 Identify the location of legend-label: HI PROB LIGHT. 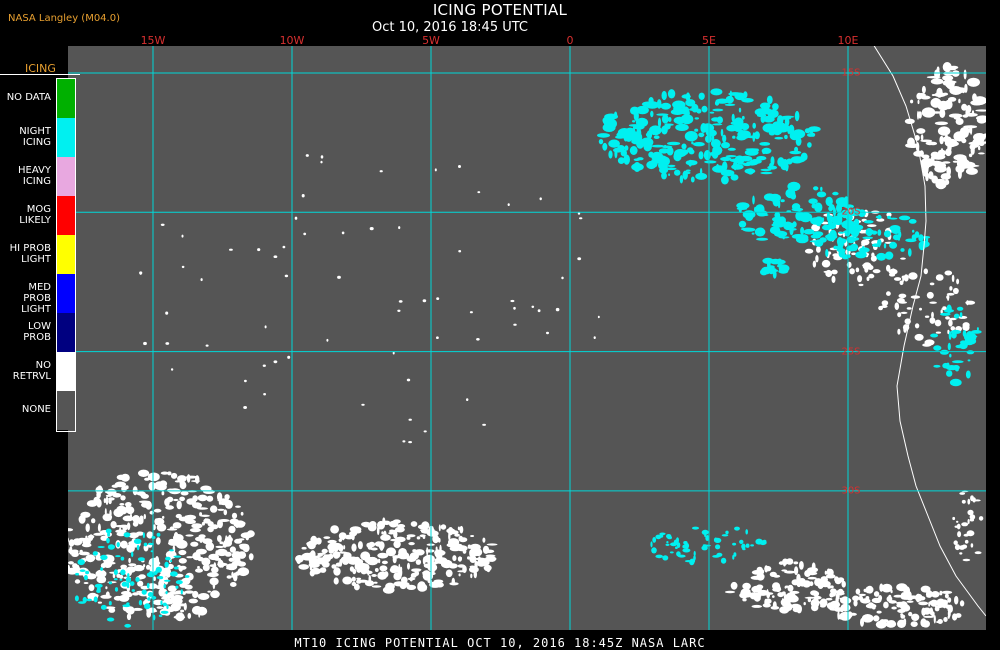
(25, 254).